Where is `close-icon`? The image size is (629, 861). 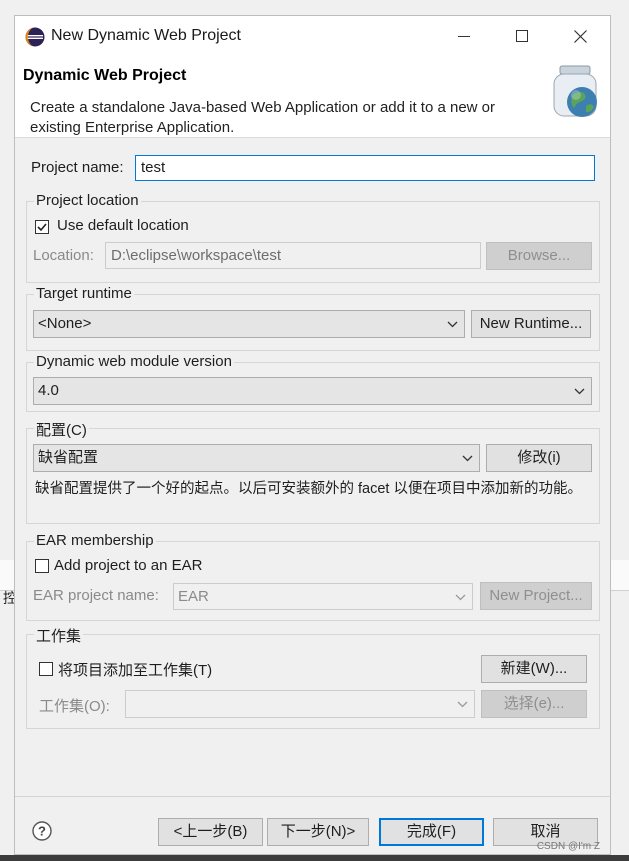 close-icon is located at coordinates (580, 36).